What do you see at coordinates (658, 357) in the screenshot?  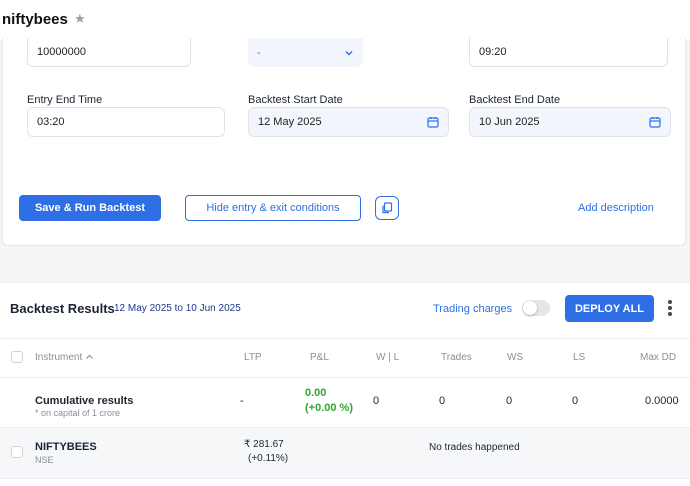 I see `column-header-max-dd: Max DD` at bounding box center [658, 357].